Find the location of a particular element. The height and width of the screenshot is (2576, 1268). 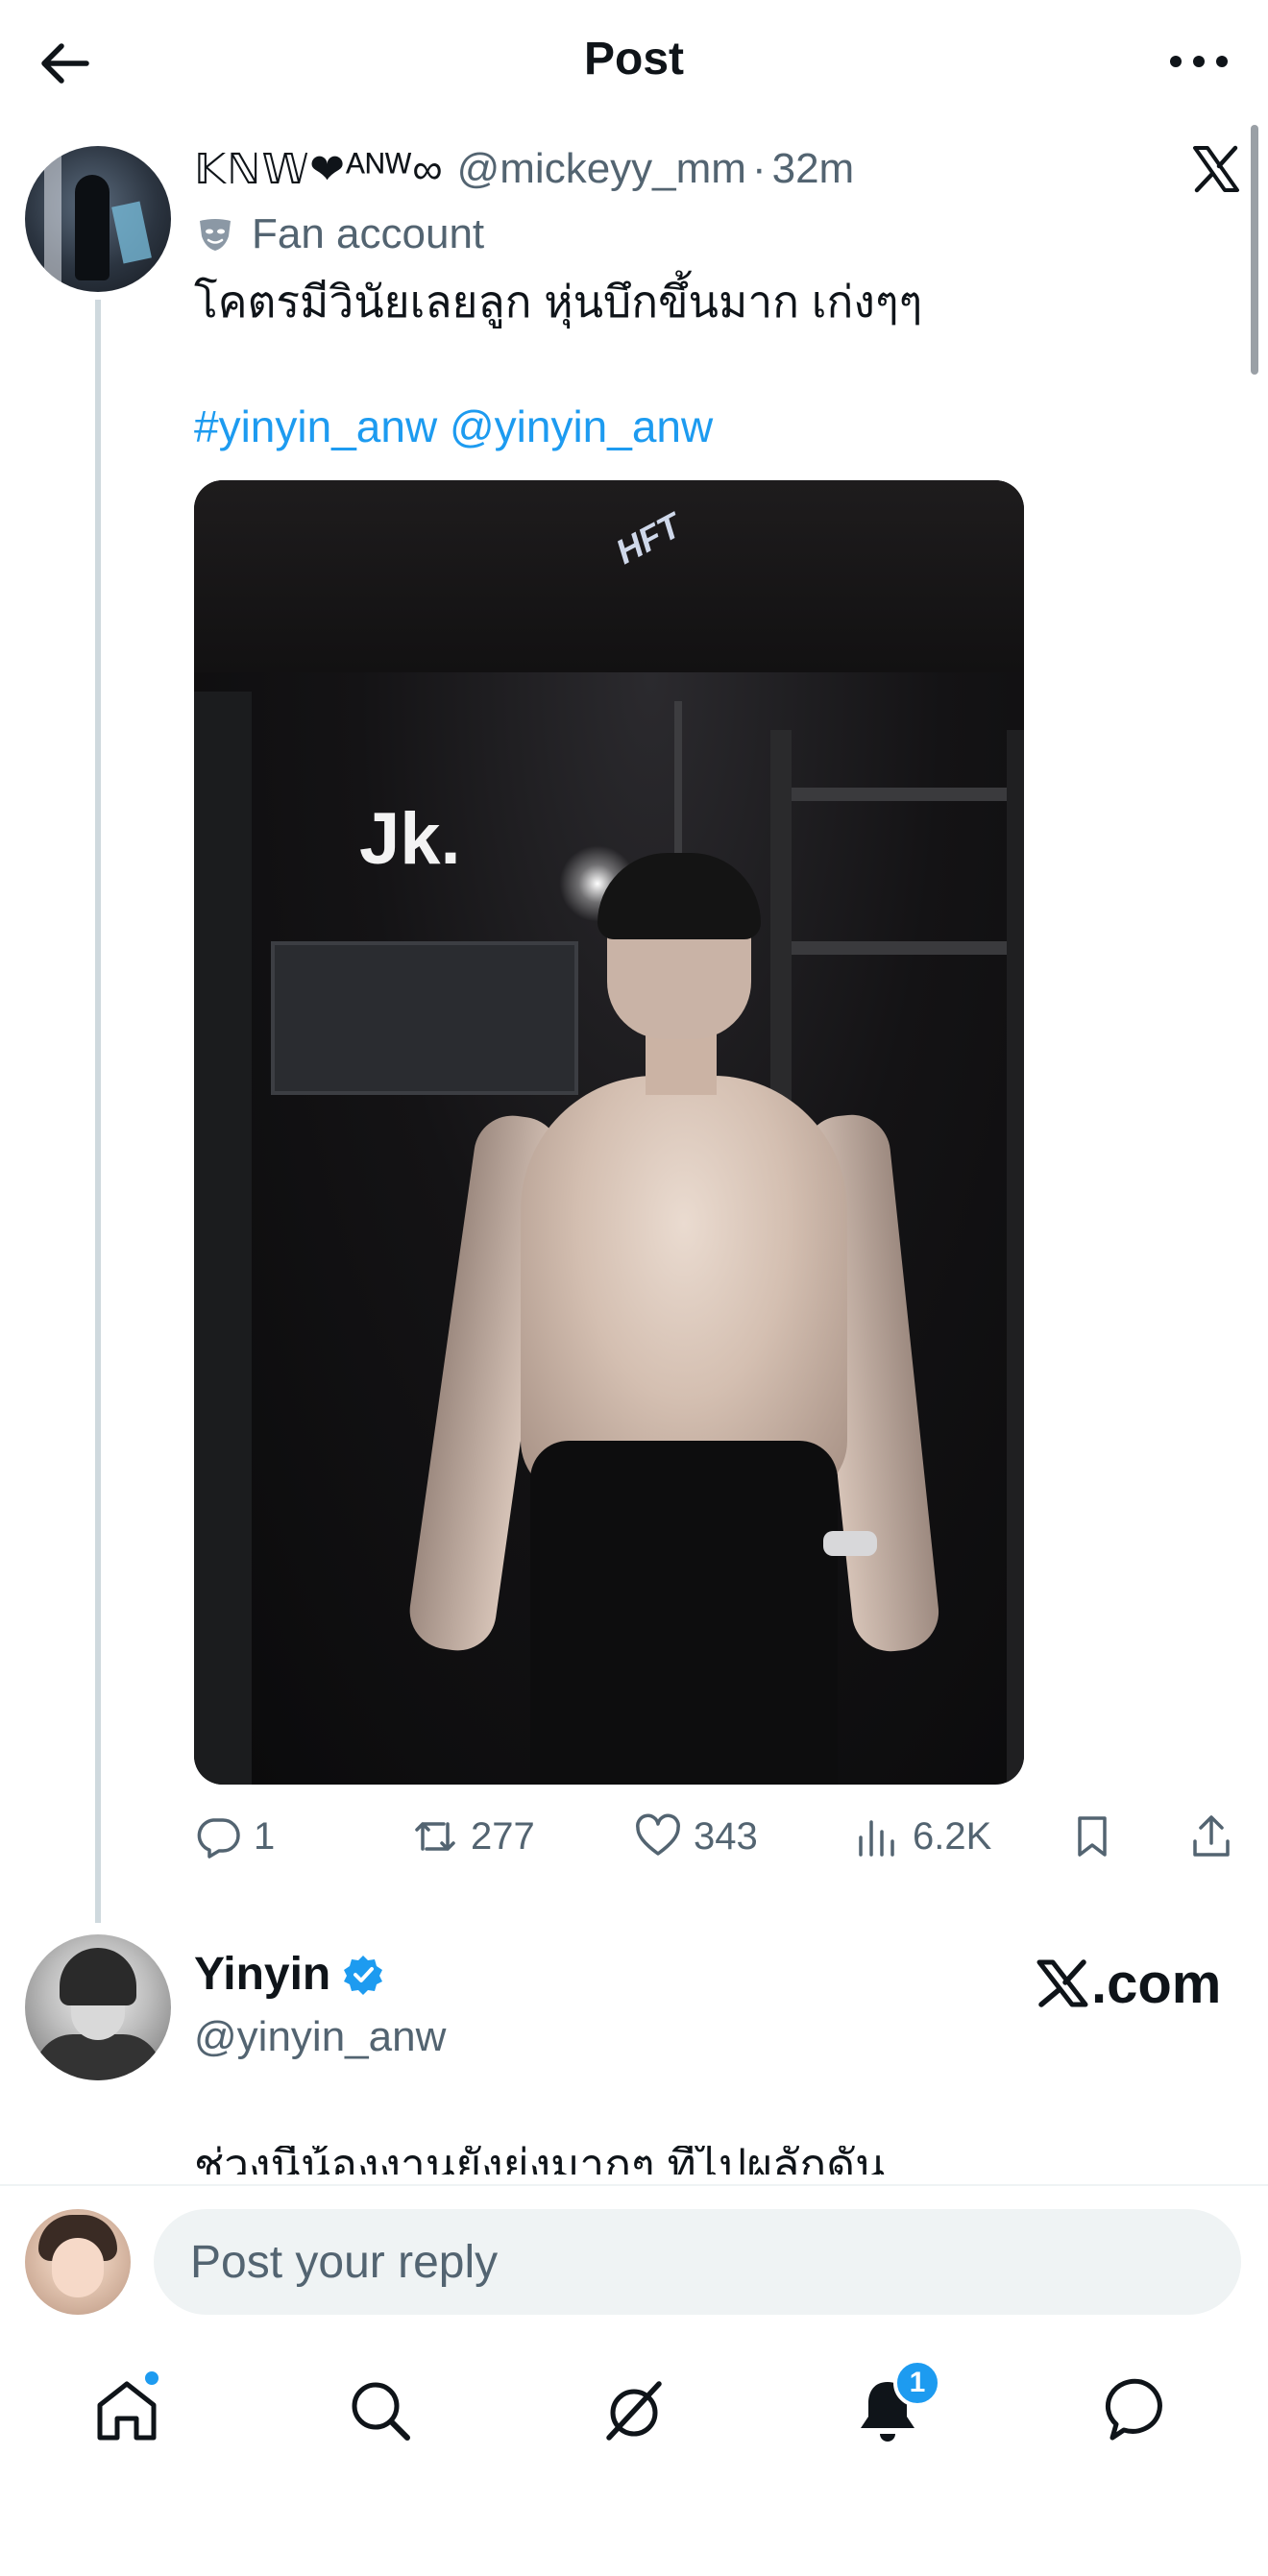

bookmark-icon is located at coordinates (1092, 1836).